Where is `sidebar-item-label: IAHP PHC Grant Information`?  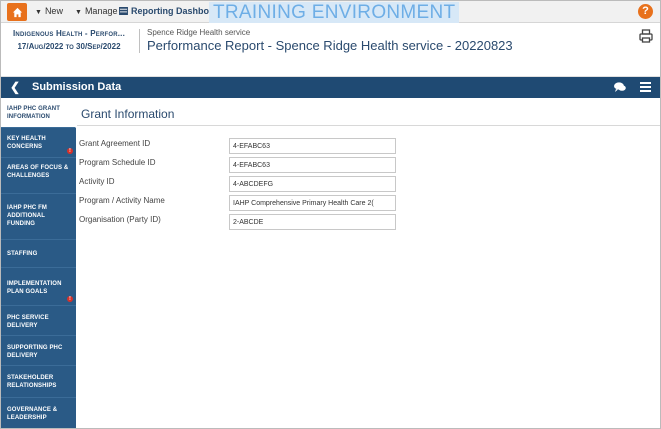 sidebar-item-label: IAHP PHC Grant Information is located at coordinates (33, 113).